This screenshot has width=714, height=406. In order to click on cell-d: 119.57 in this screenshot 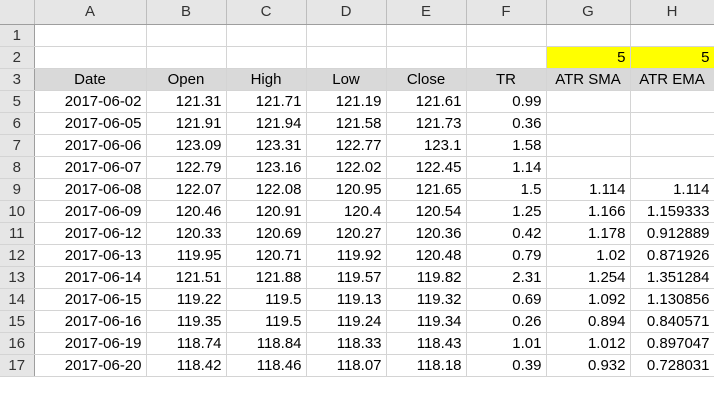, I will do `click(346, 277)`.